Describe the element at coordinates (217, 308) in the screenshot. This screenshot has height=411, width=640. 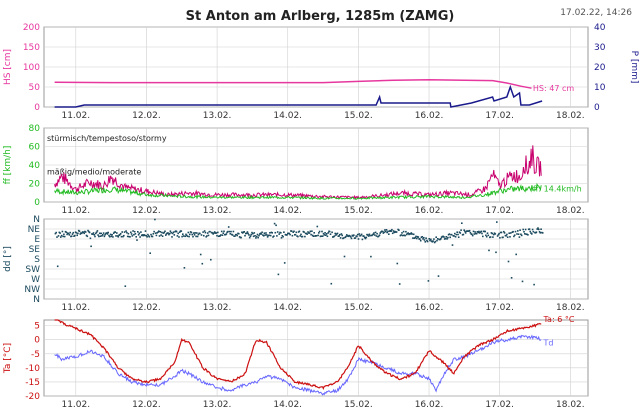
I see `x-tick-label: 13.02.` at that location.